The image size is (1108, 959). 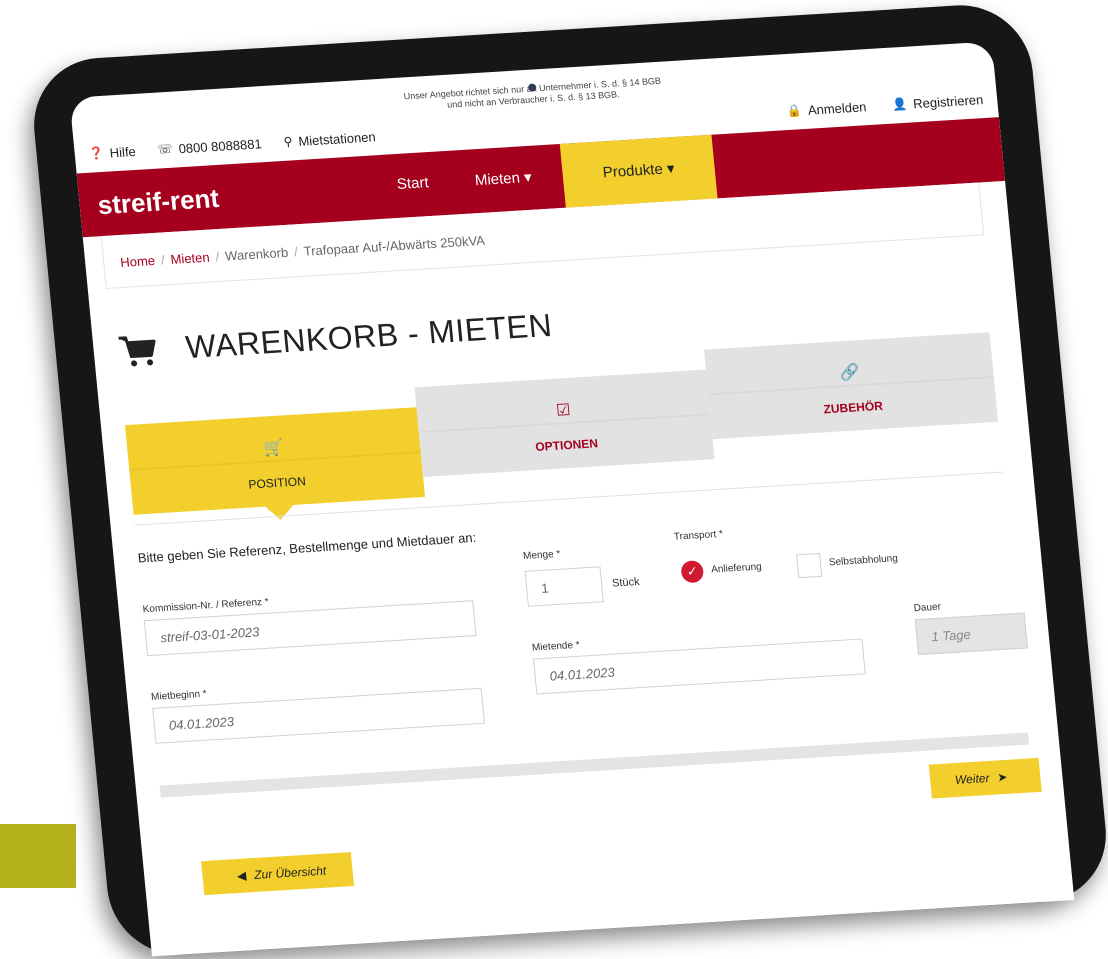 I want to click on next-button: Weiter ➤, so click(x=985, y=778).